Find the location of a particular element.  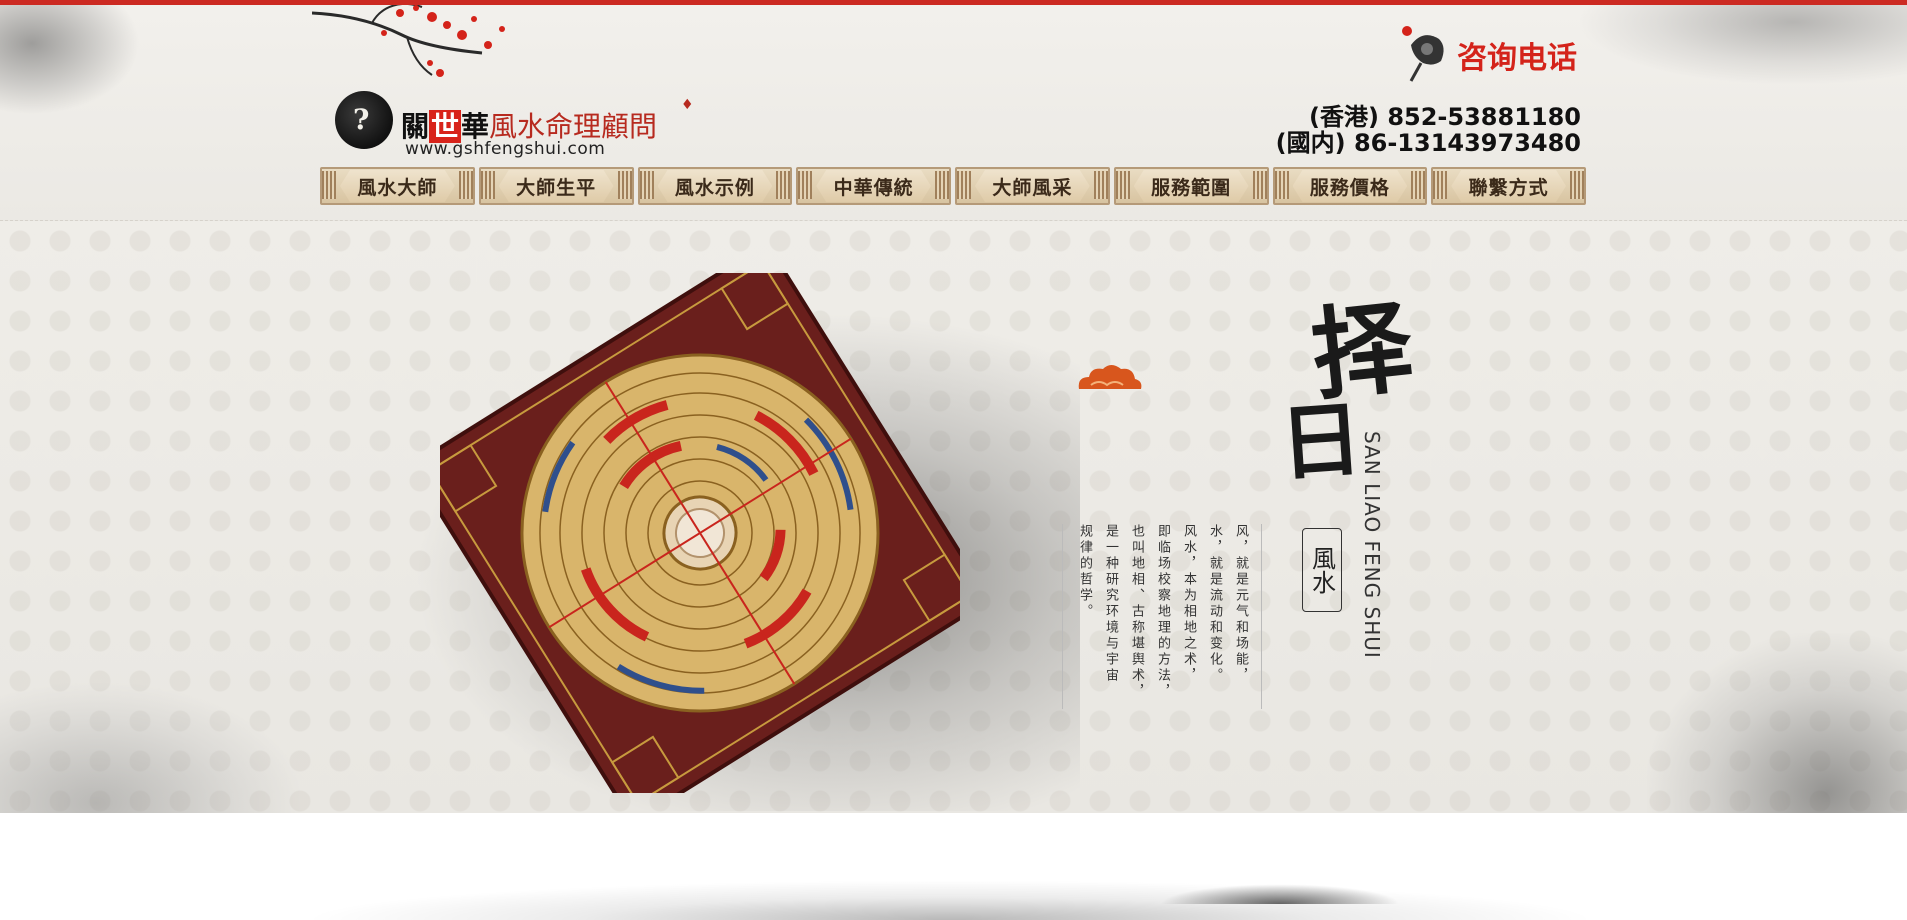

yin-yang-dragon-icon: ? is located at coordinates (364, 120).